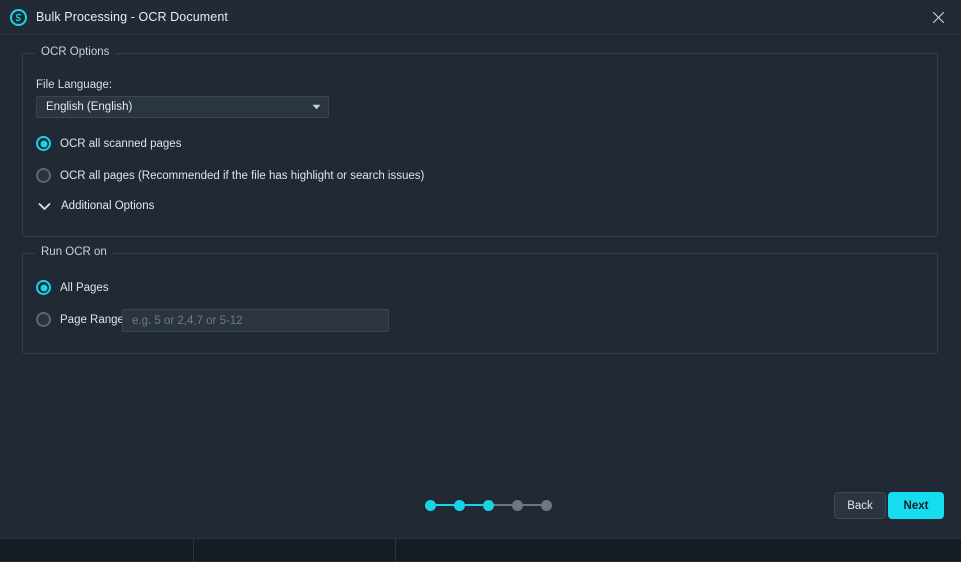 This screenshot has width=961, height=562. I want to click on run-ocr-on-legend: Run OCR on, so click(74, 252).